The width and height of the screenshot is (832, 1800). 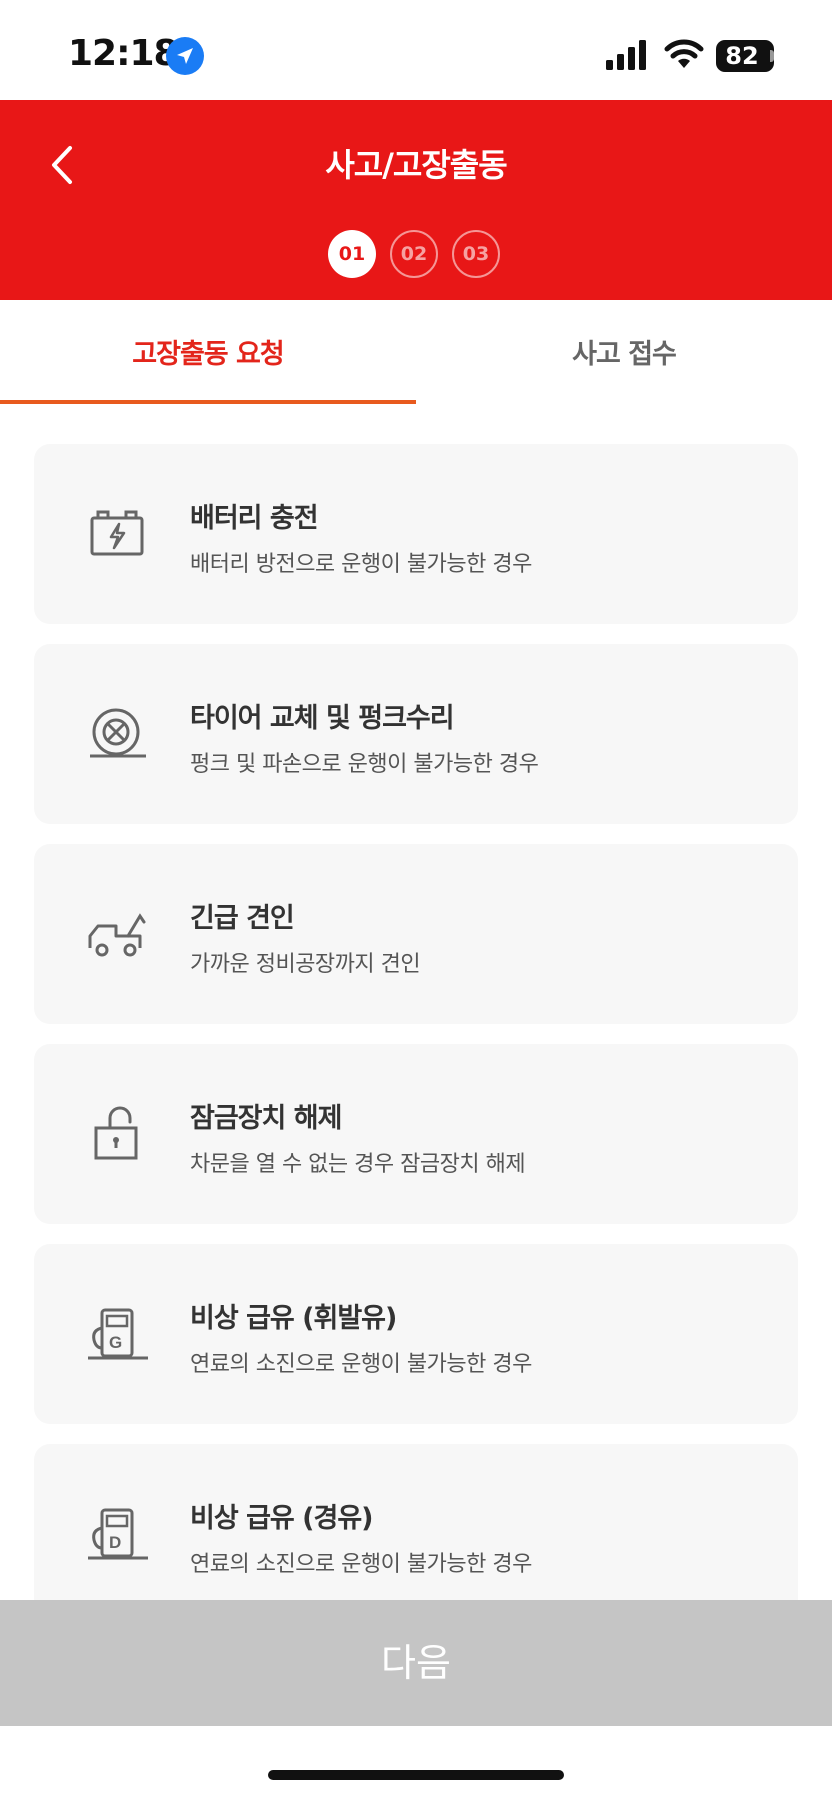 What do you see at coordinates (116, 1133) in the screenshot?
I see `unlock-icon` at bounding box center [116, 1133].